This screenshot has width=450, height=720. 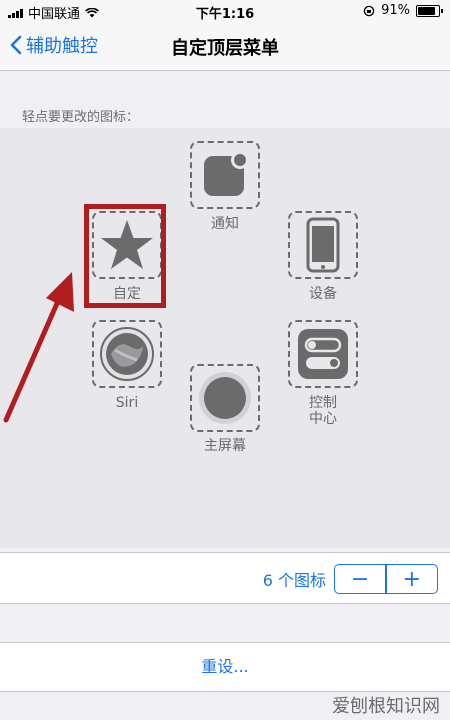 I want to click on status-right: 91%, so click(x=403, y=10).